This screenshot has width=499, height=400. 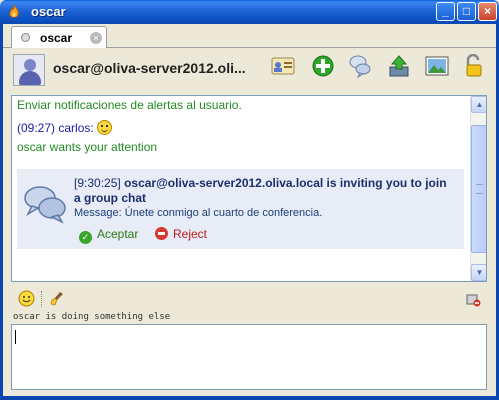 I want to click on emoticon-picker-icon, so click(x=26, y=298).